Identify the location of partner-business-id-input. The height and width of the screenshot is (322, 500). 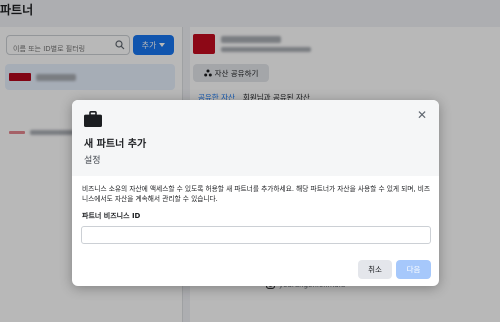
(256, 240).